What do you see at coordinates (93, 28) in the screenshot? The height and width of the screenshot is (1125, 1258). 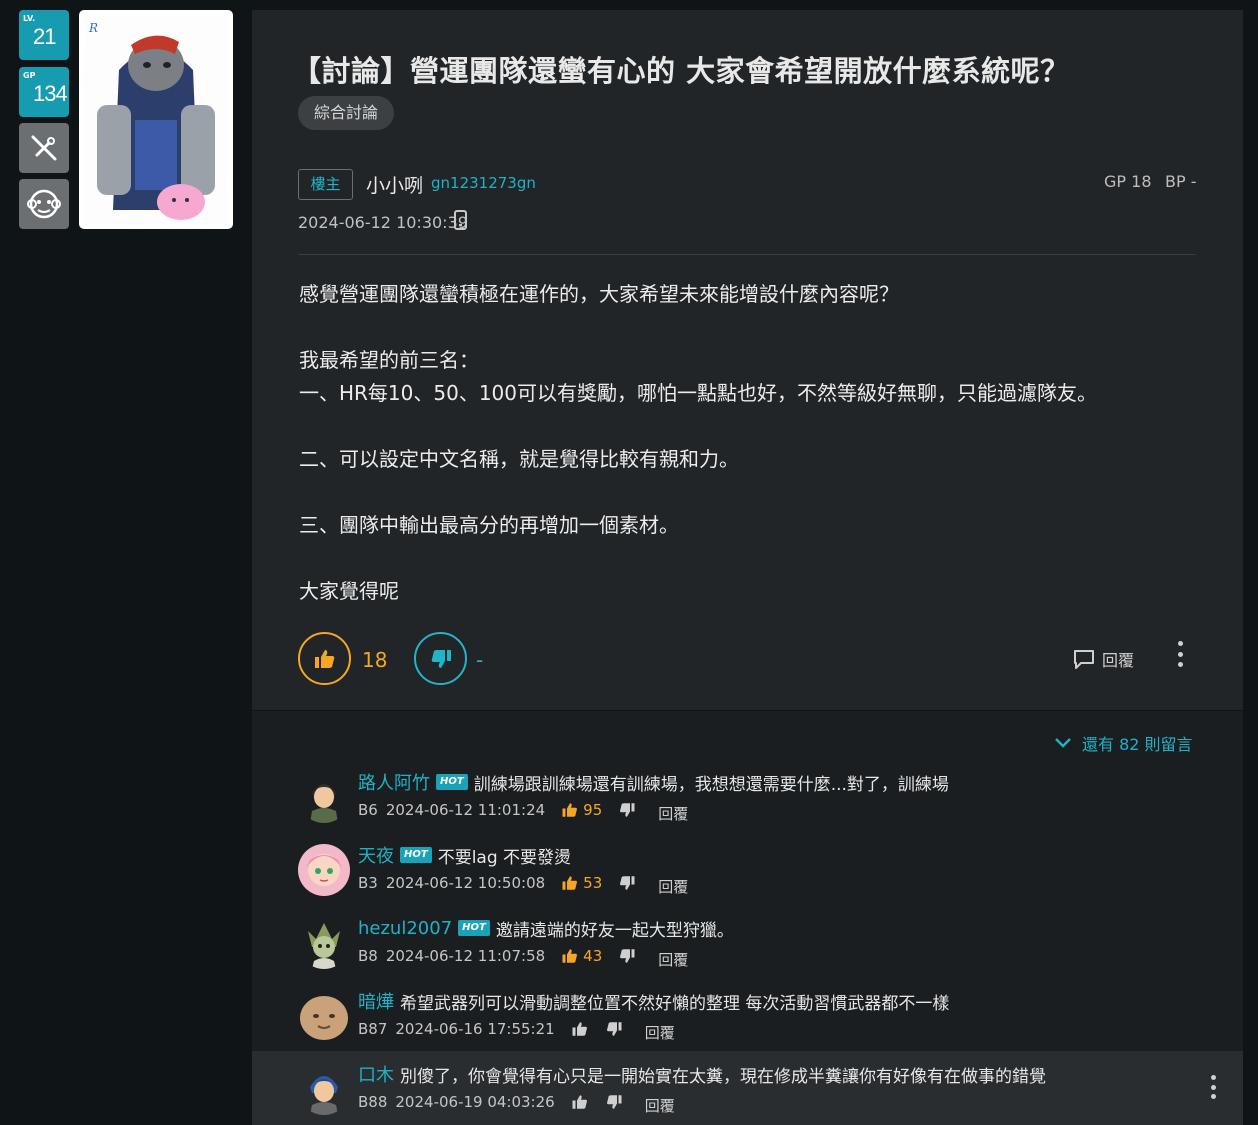 I see `svg-text: R` at bounding box center [93, 28].